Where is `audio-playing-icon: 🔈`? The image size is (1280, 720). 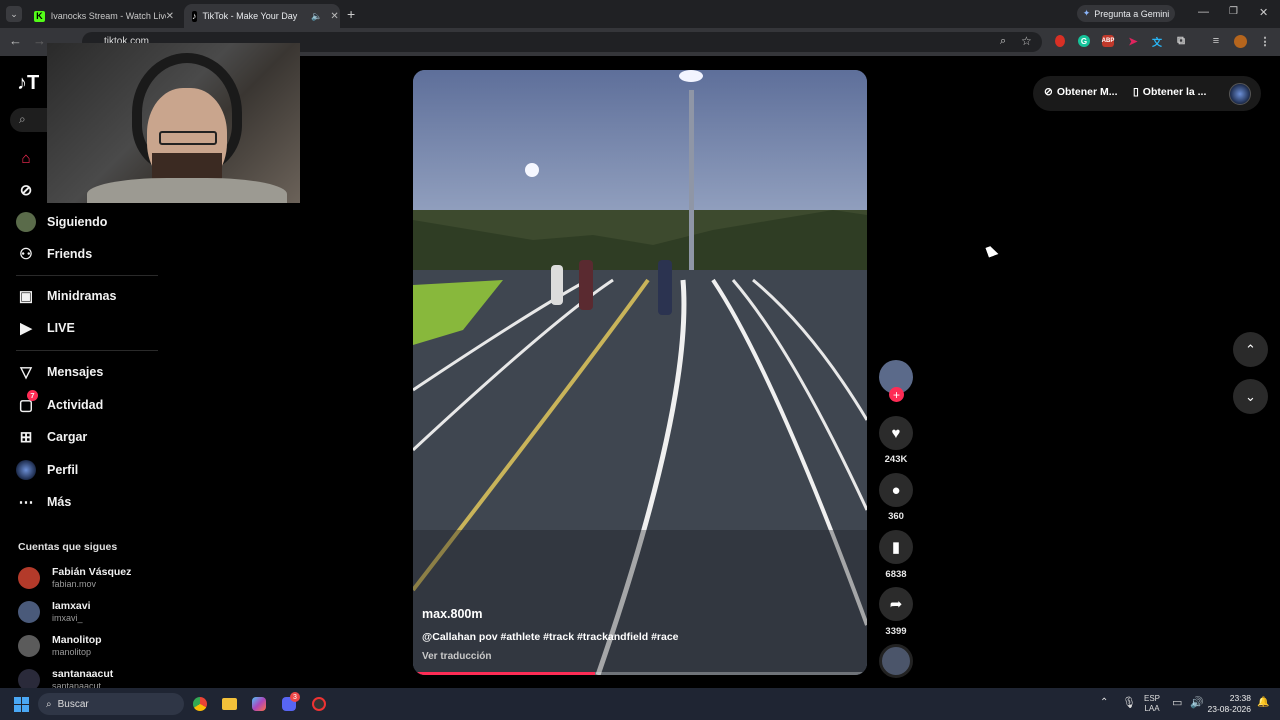
audio-playing-icon: 🔈 is located at coordinates (316, 16).